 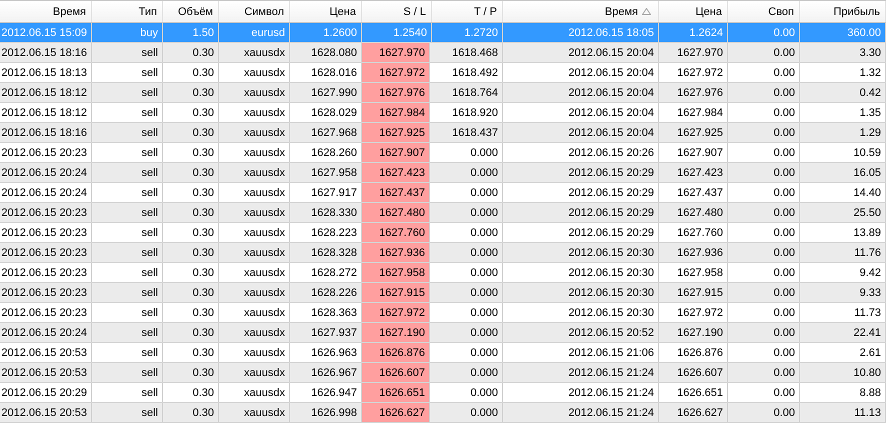 I want to click on table-cell: 22.41, so click(x=843, y=332).